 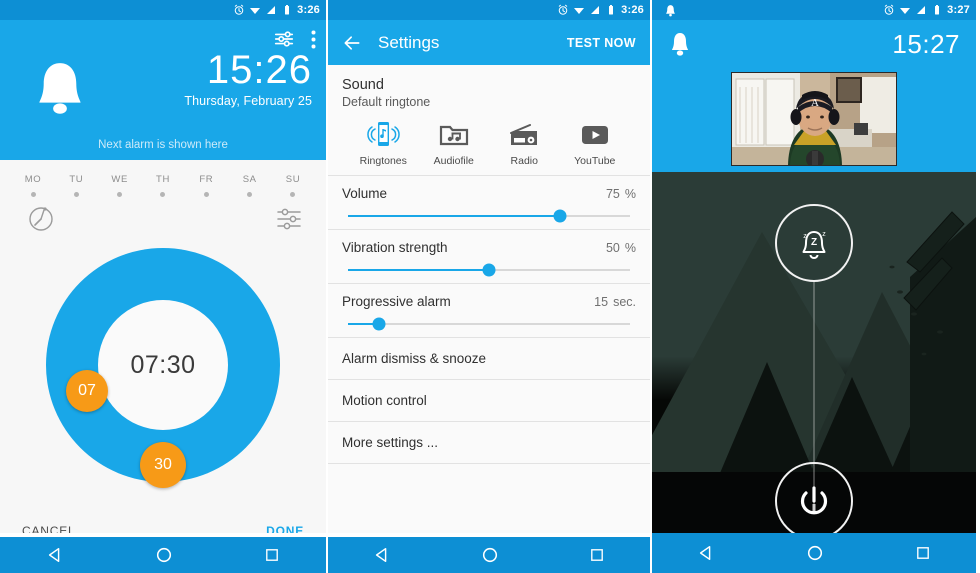 I want to click on settings-row-alarm-dismiss: Alarm dismiss & snooze, so click(x=489, y=358).